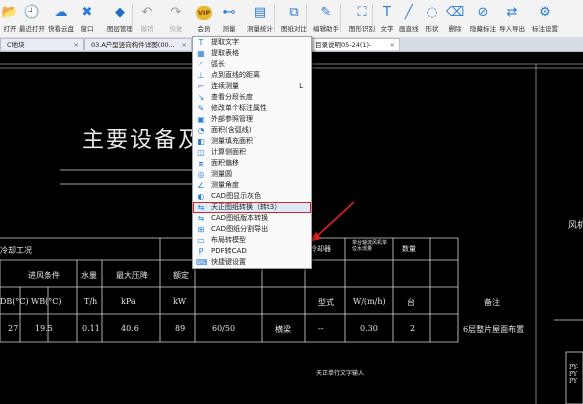 This screenshot has height=404, width=583. Describe the element at coordinates (545, 12) in the screenshot. I see `annotation-settings-icon: ⚙` at that location.